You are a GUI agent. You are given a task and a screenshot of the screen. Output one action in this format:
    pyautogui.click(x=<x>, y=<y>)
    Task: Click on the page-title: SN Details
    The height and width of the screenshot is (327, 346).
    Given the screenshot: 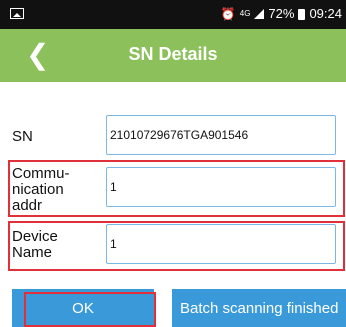 What is the action you would take?
    pyautogui.click(x=173, y=54)
    